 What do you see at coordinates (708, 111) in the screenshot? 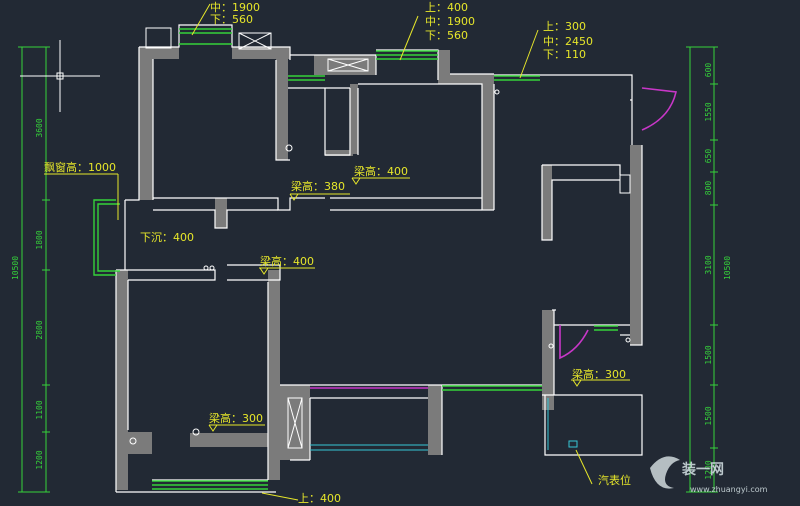
I see `right-dim-2: 1550` at bounding box center [708, 111].